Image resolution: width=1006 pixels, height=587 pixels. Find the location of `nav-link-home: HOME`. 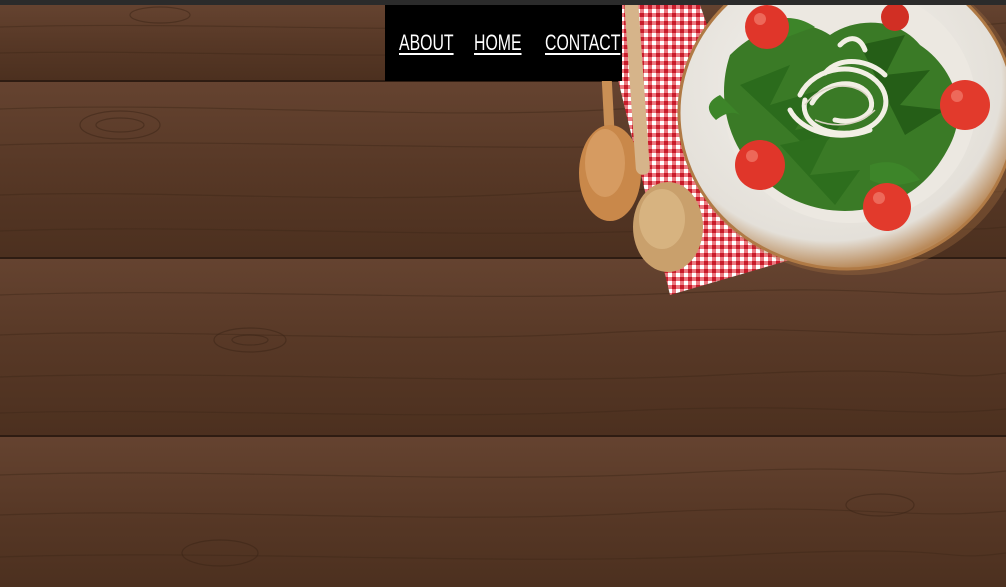

nav-link-home: HOME is located at coordinates (498, 43).